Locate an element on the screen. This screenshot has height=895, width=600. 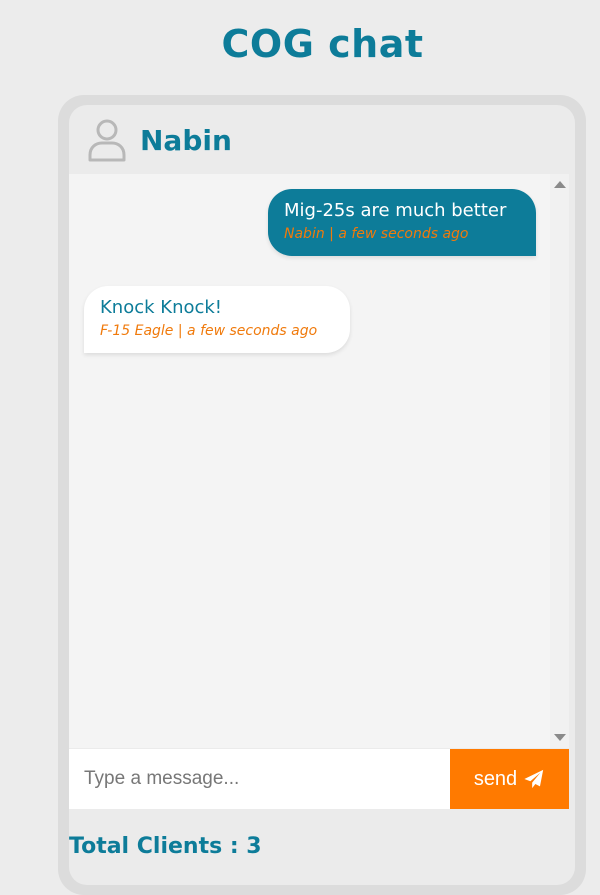
app-title: COG chat is located at coordinates (322, 44).